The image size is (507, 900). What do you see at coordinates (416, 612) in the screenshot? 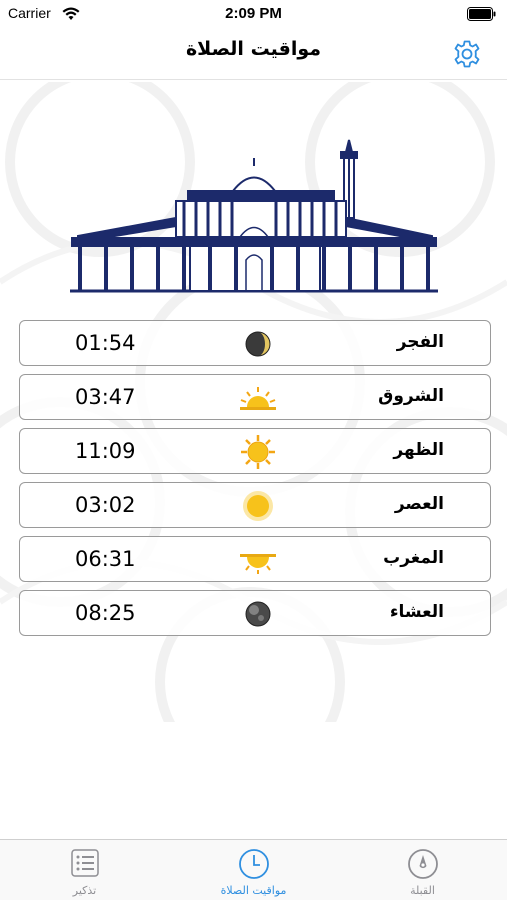
I see `prayer-name: العشاء` at bounding box center [416, 612].